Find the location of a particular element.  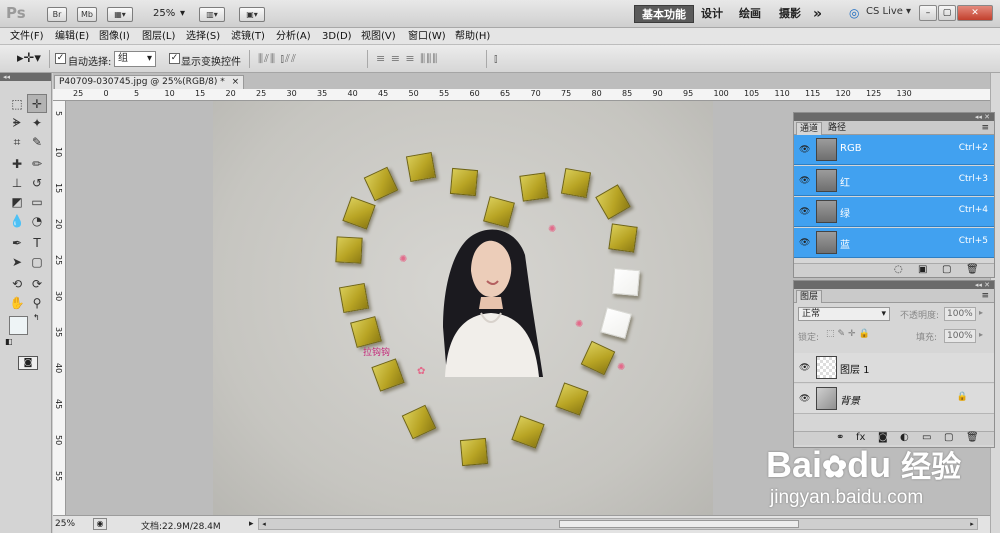

channel-row-rgb: 👁 RGB Ctrl+2 is located at coordinates (894, 150).